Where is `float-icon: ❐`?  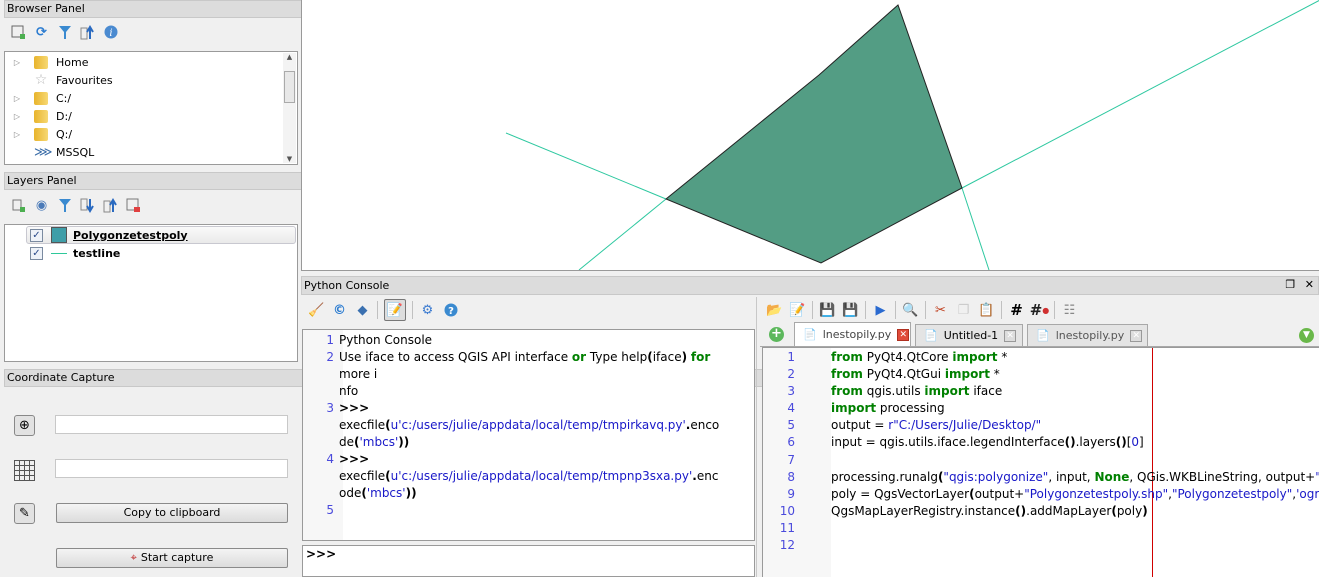 float-icon: ❐ is located at coordinates (1290, 284).